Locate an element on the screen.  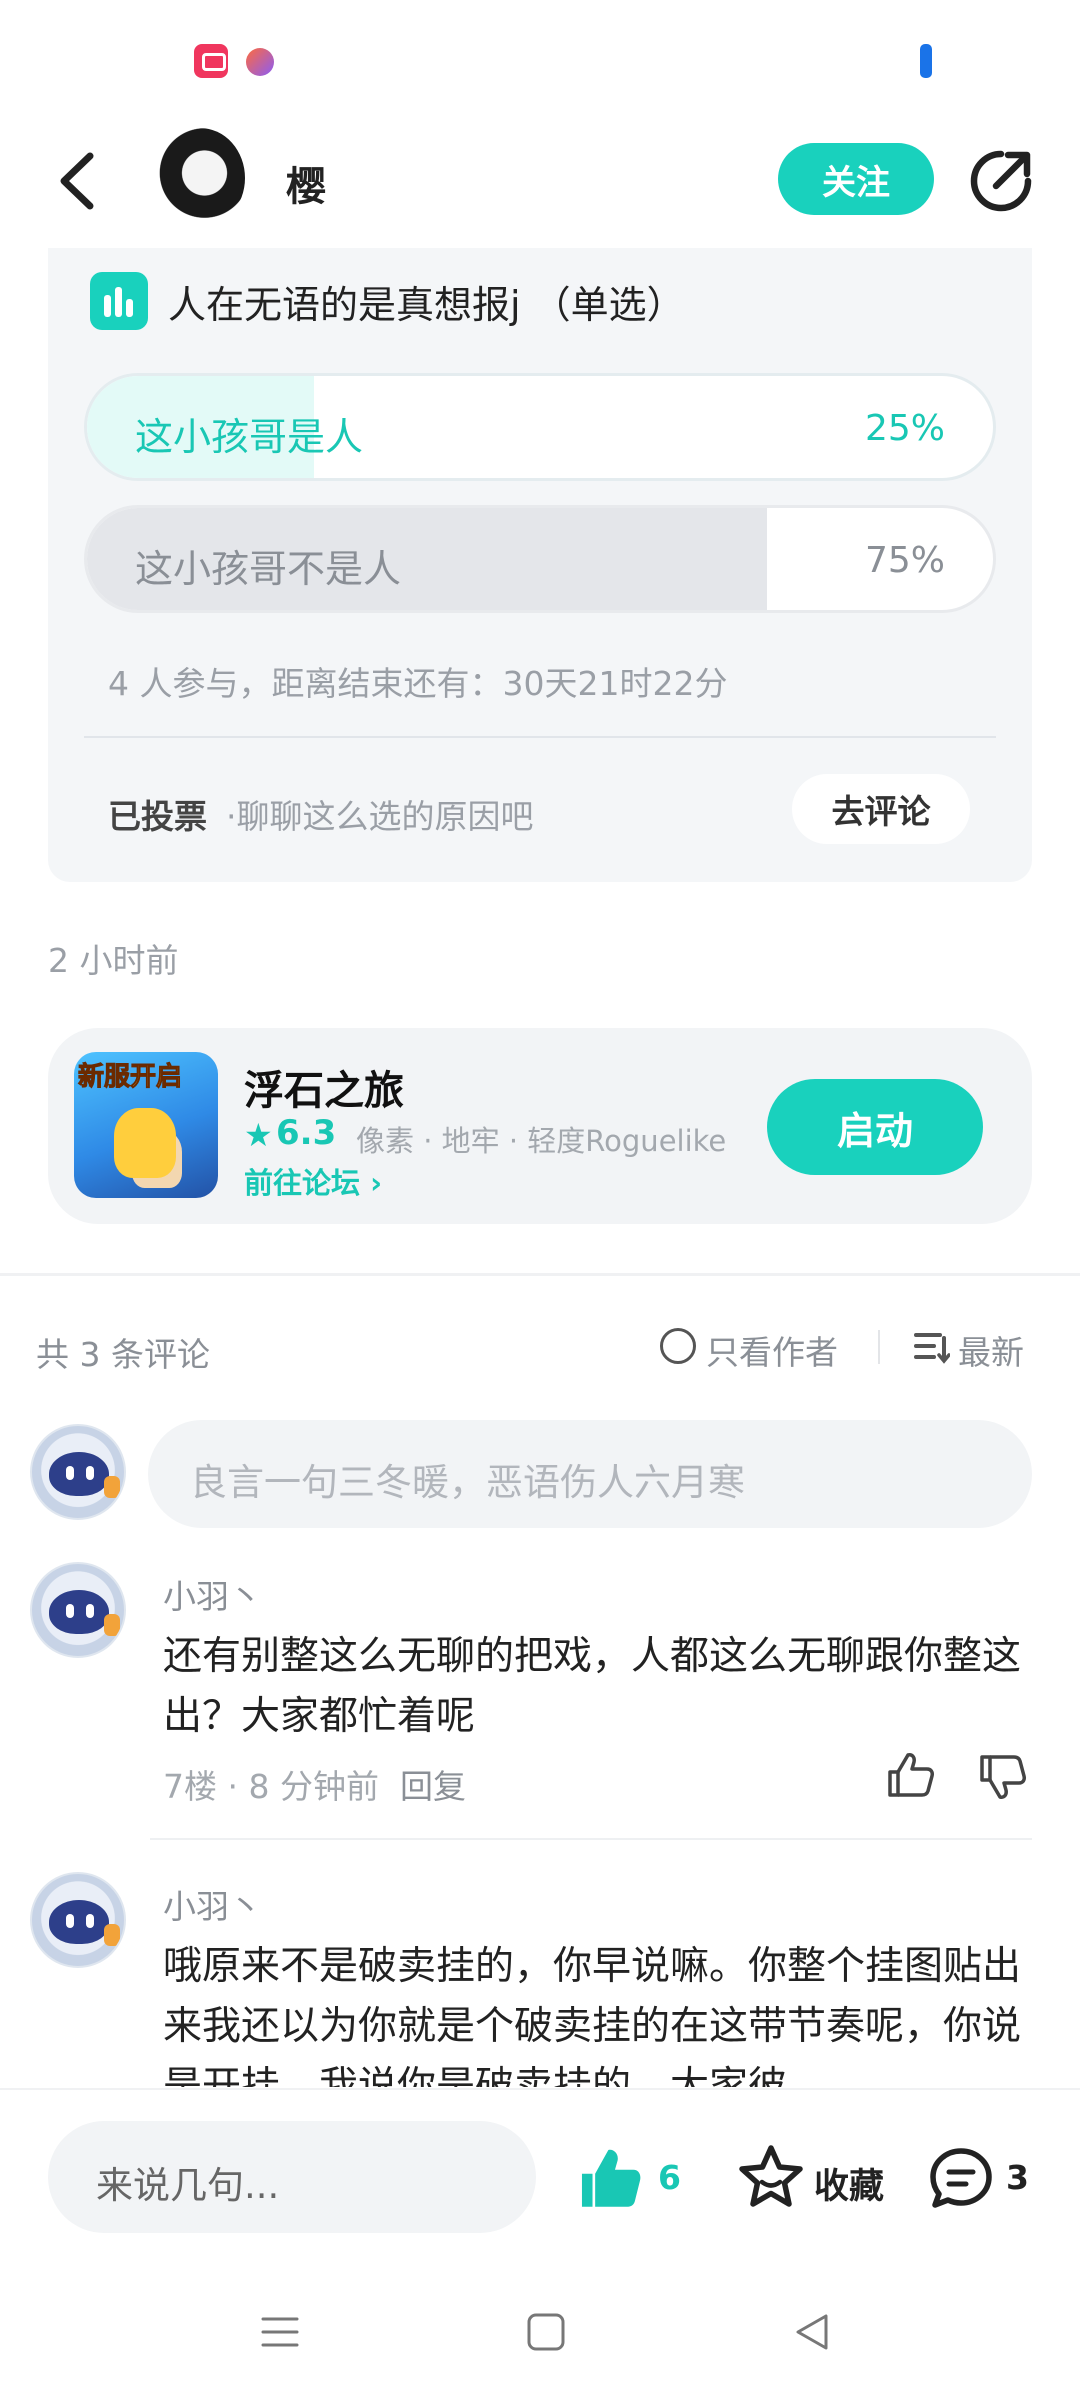
comment-input-placeholder: 良言一句三冬暖，恶语伤人六月寒 is located at coordinates (467, 1482).